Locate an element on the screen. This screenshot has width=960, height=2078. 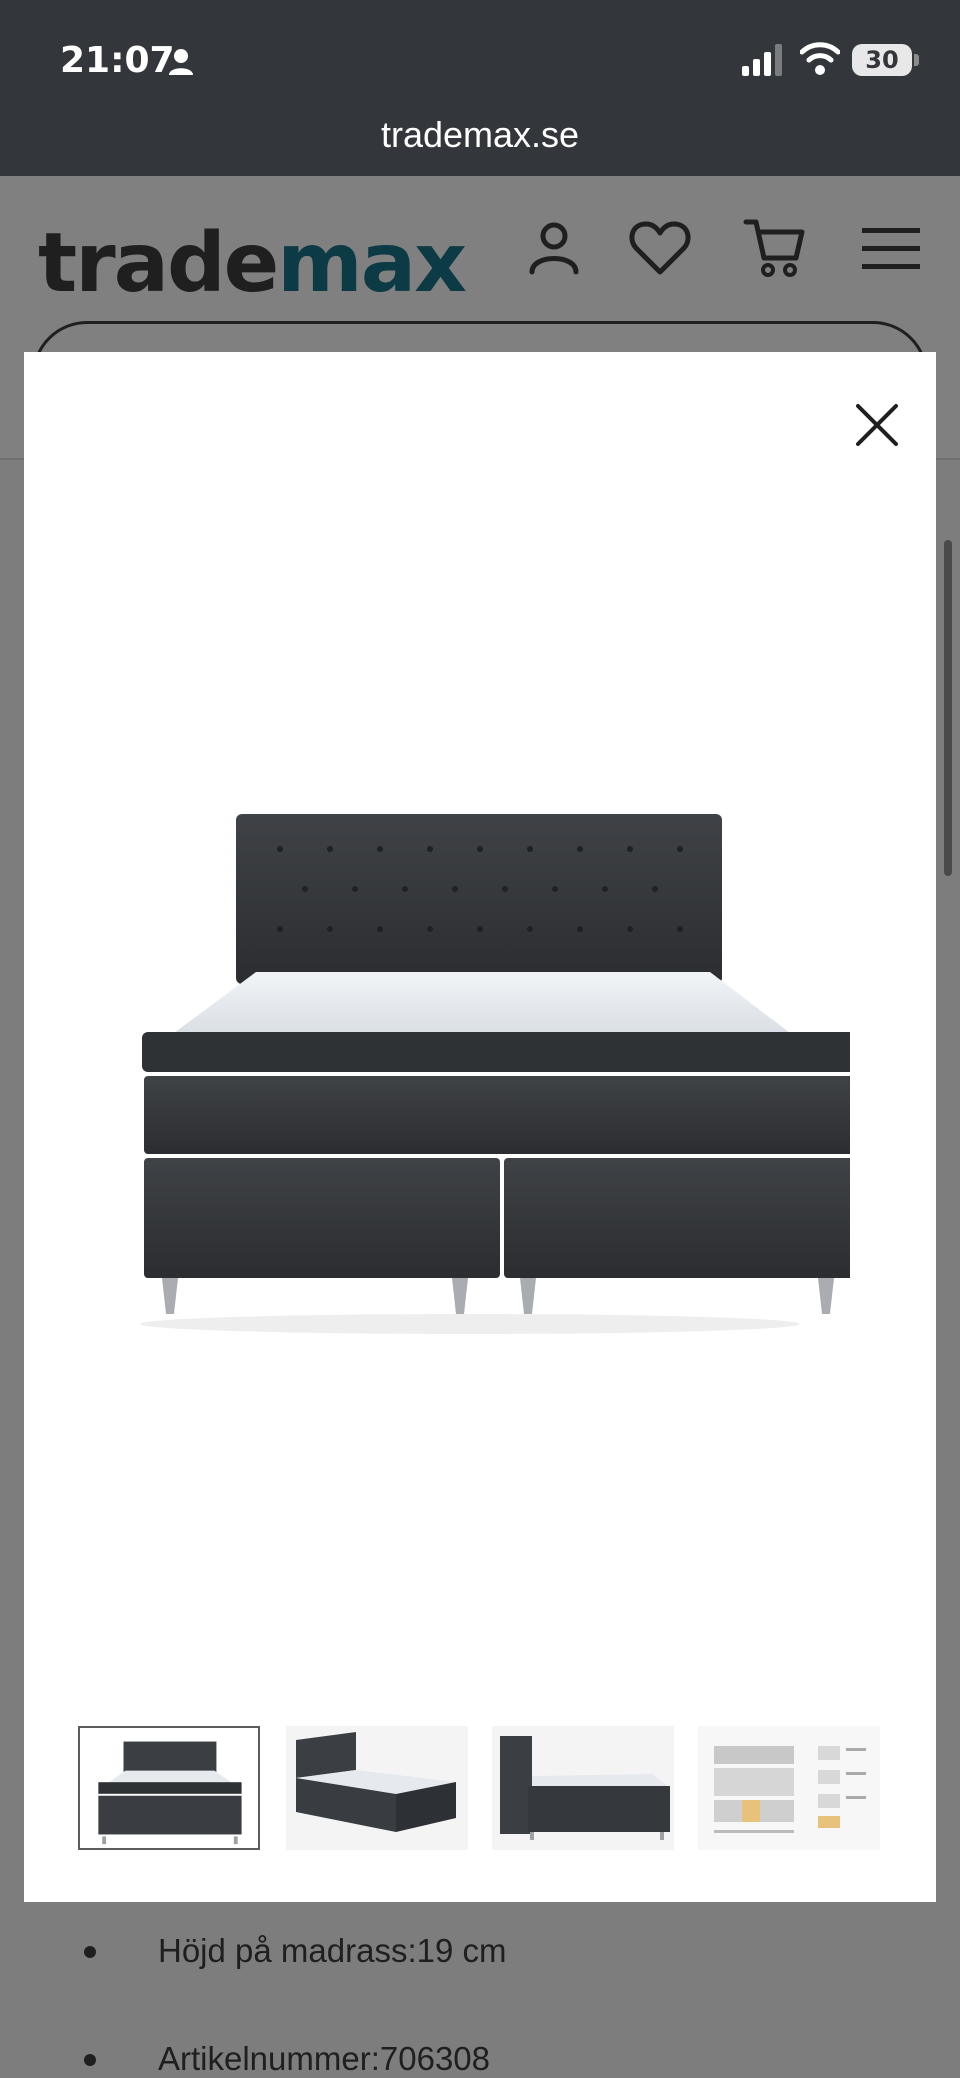
thumb-front is located at coordinates (169, 1788).